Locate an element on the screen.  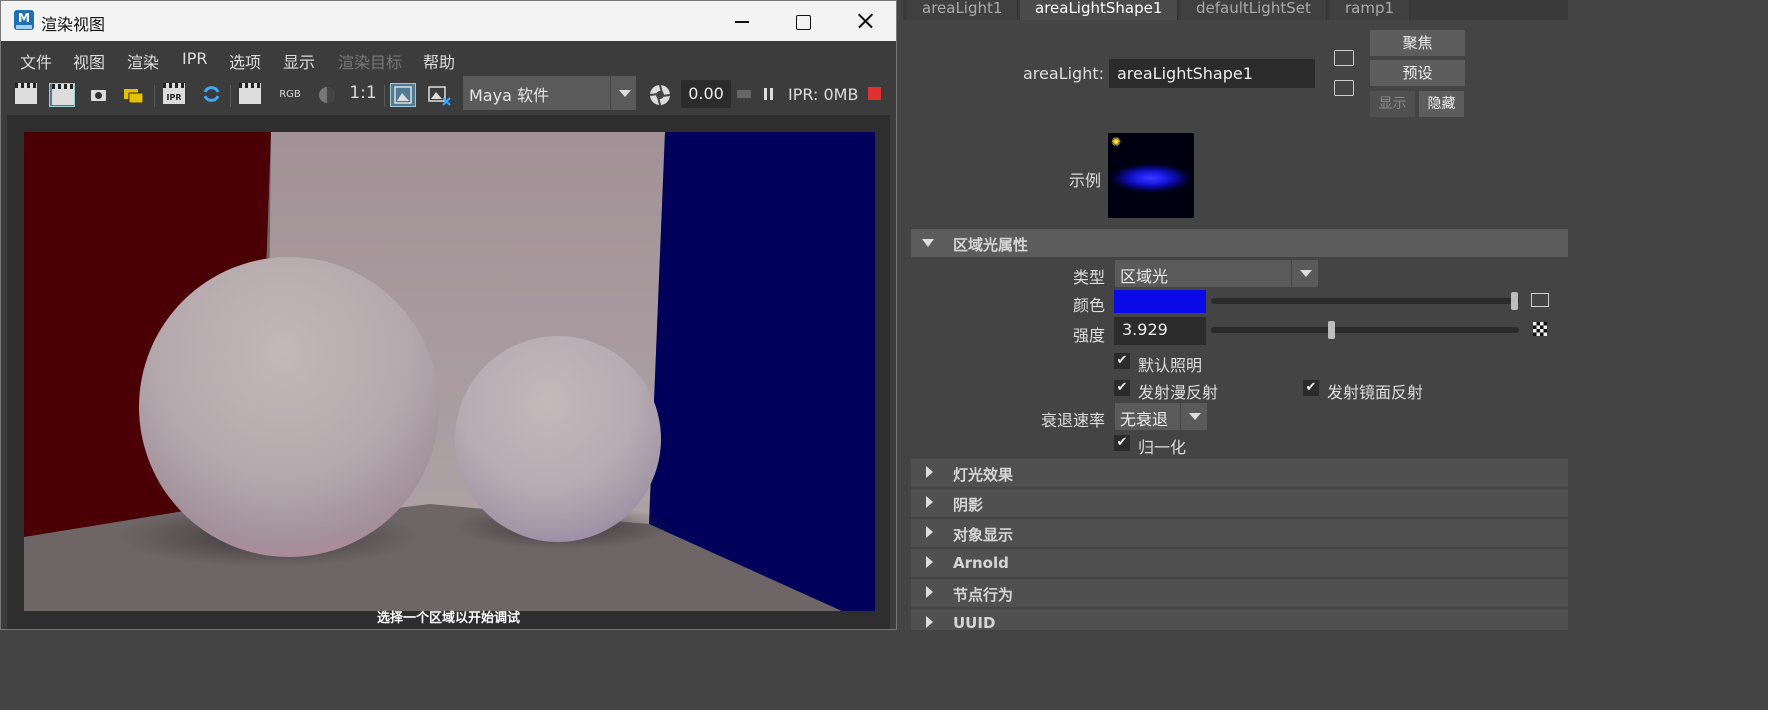
section-title: Arnold is located at coordinates (981, 563).